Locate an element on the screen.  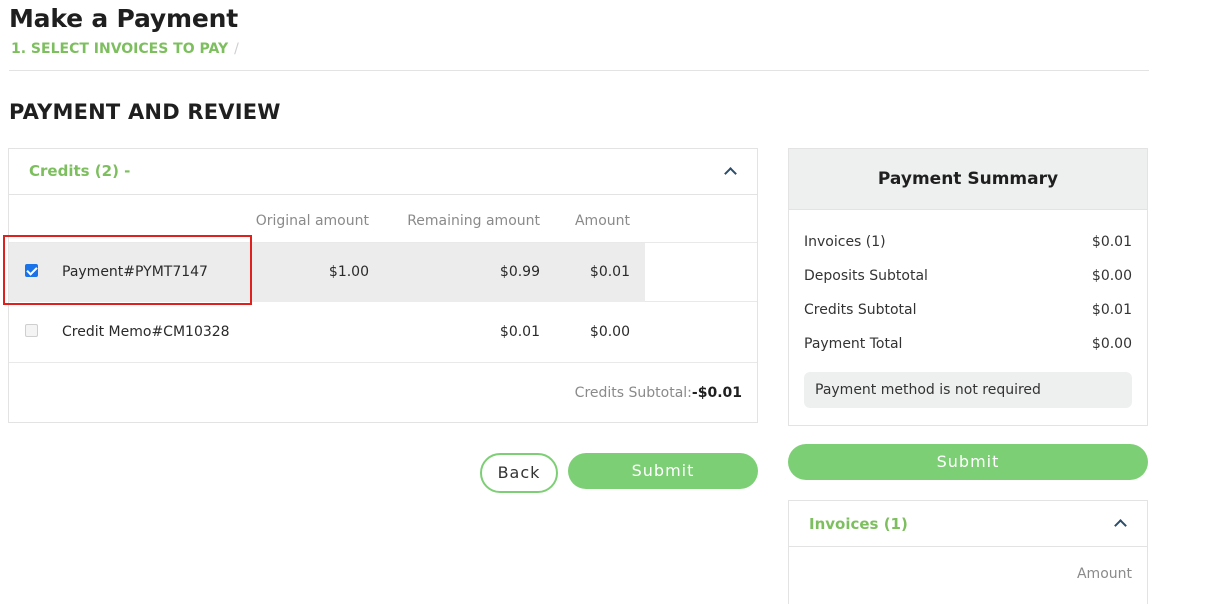
credit-remaining-amount: $0.99 is located at coordinates (519, 272).